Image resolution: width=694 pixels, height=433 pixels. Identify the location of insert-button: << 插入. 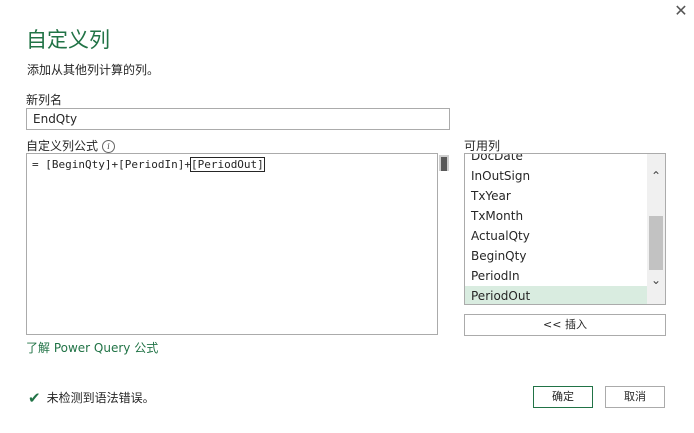
(565, 325).